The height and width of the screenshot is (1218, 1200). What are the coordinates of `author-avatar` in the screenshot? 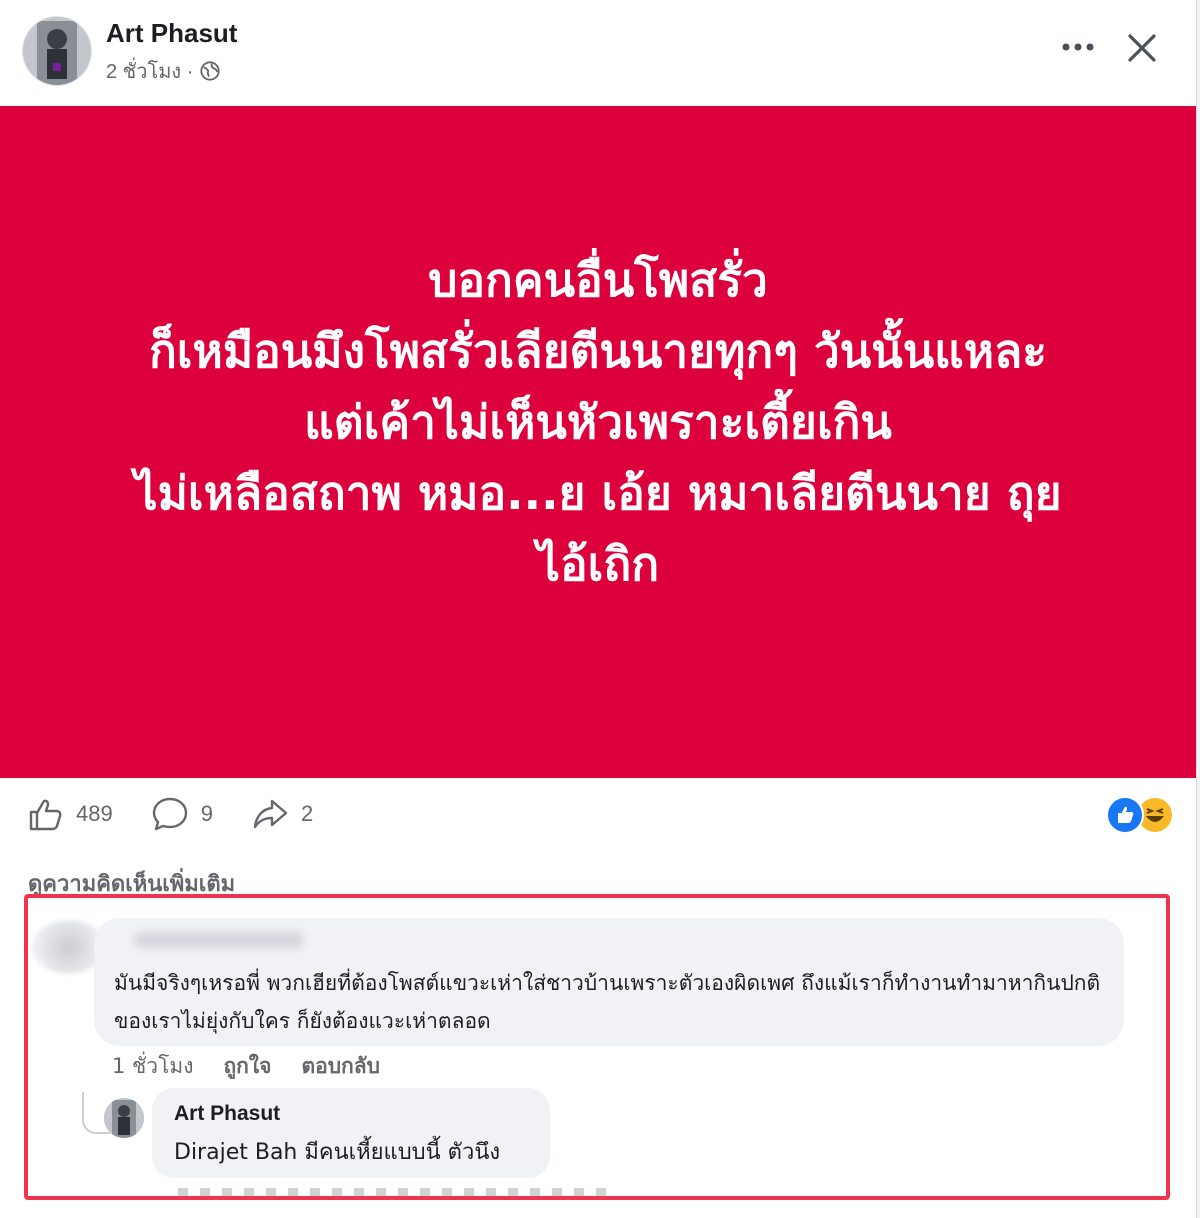 It's located at (57, 51).